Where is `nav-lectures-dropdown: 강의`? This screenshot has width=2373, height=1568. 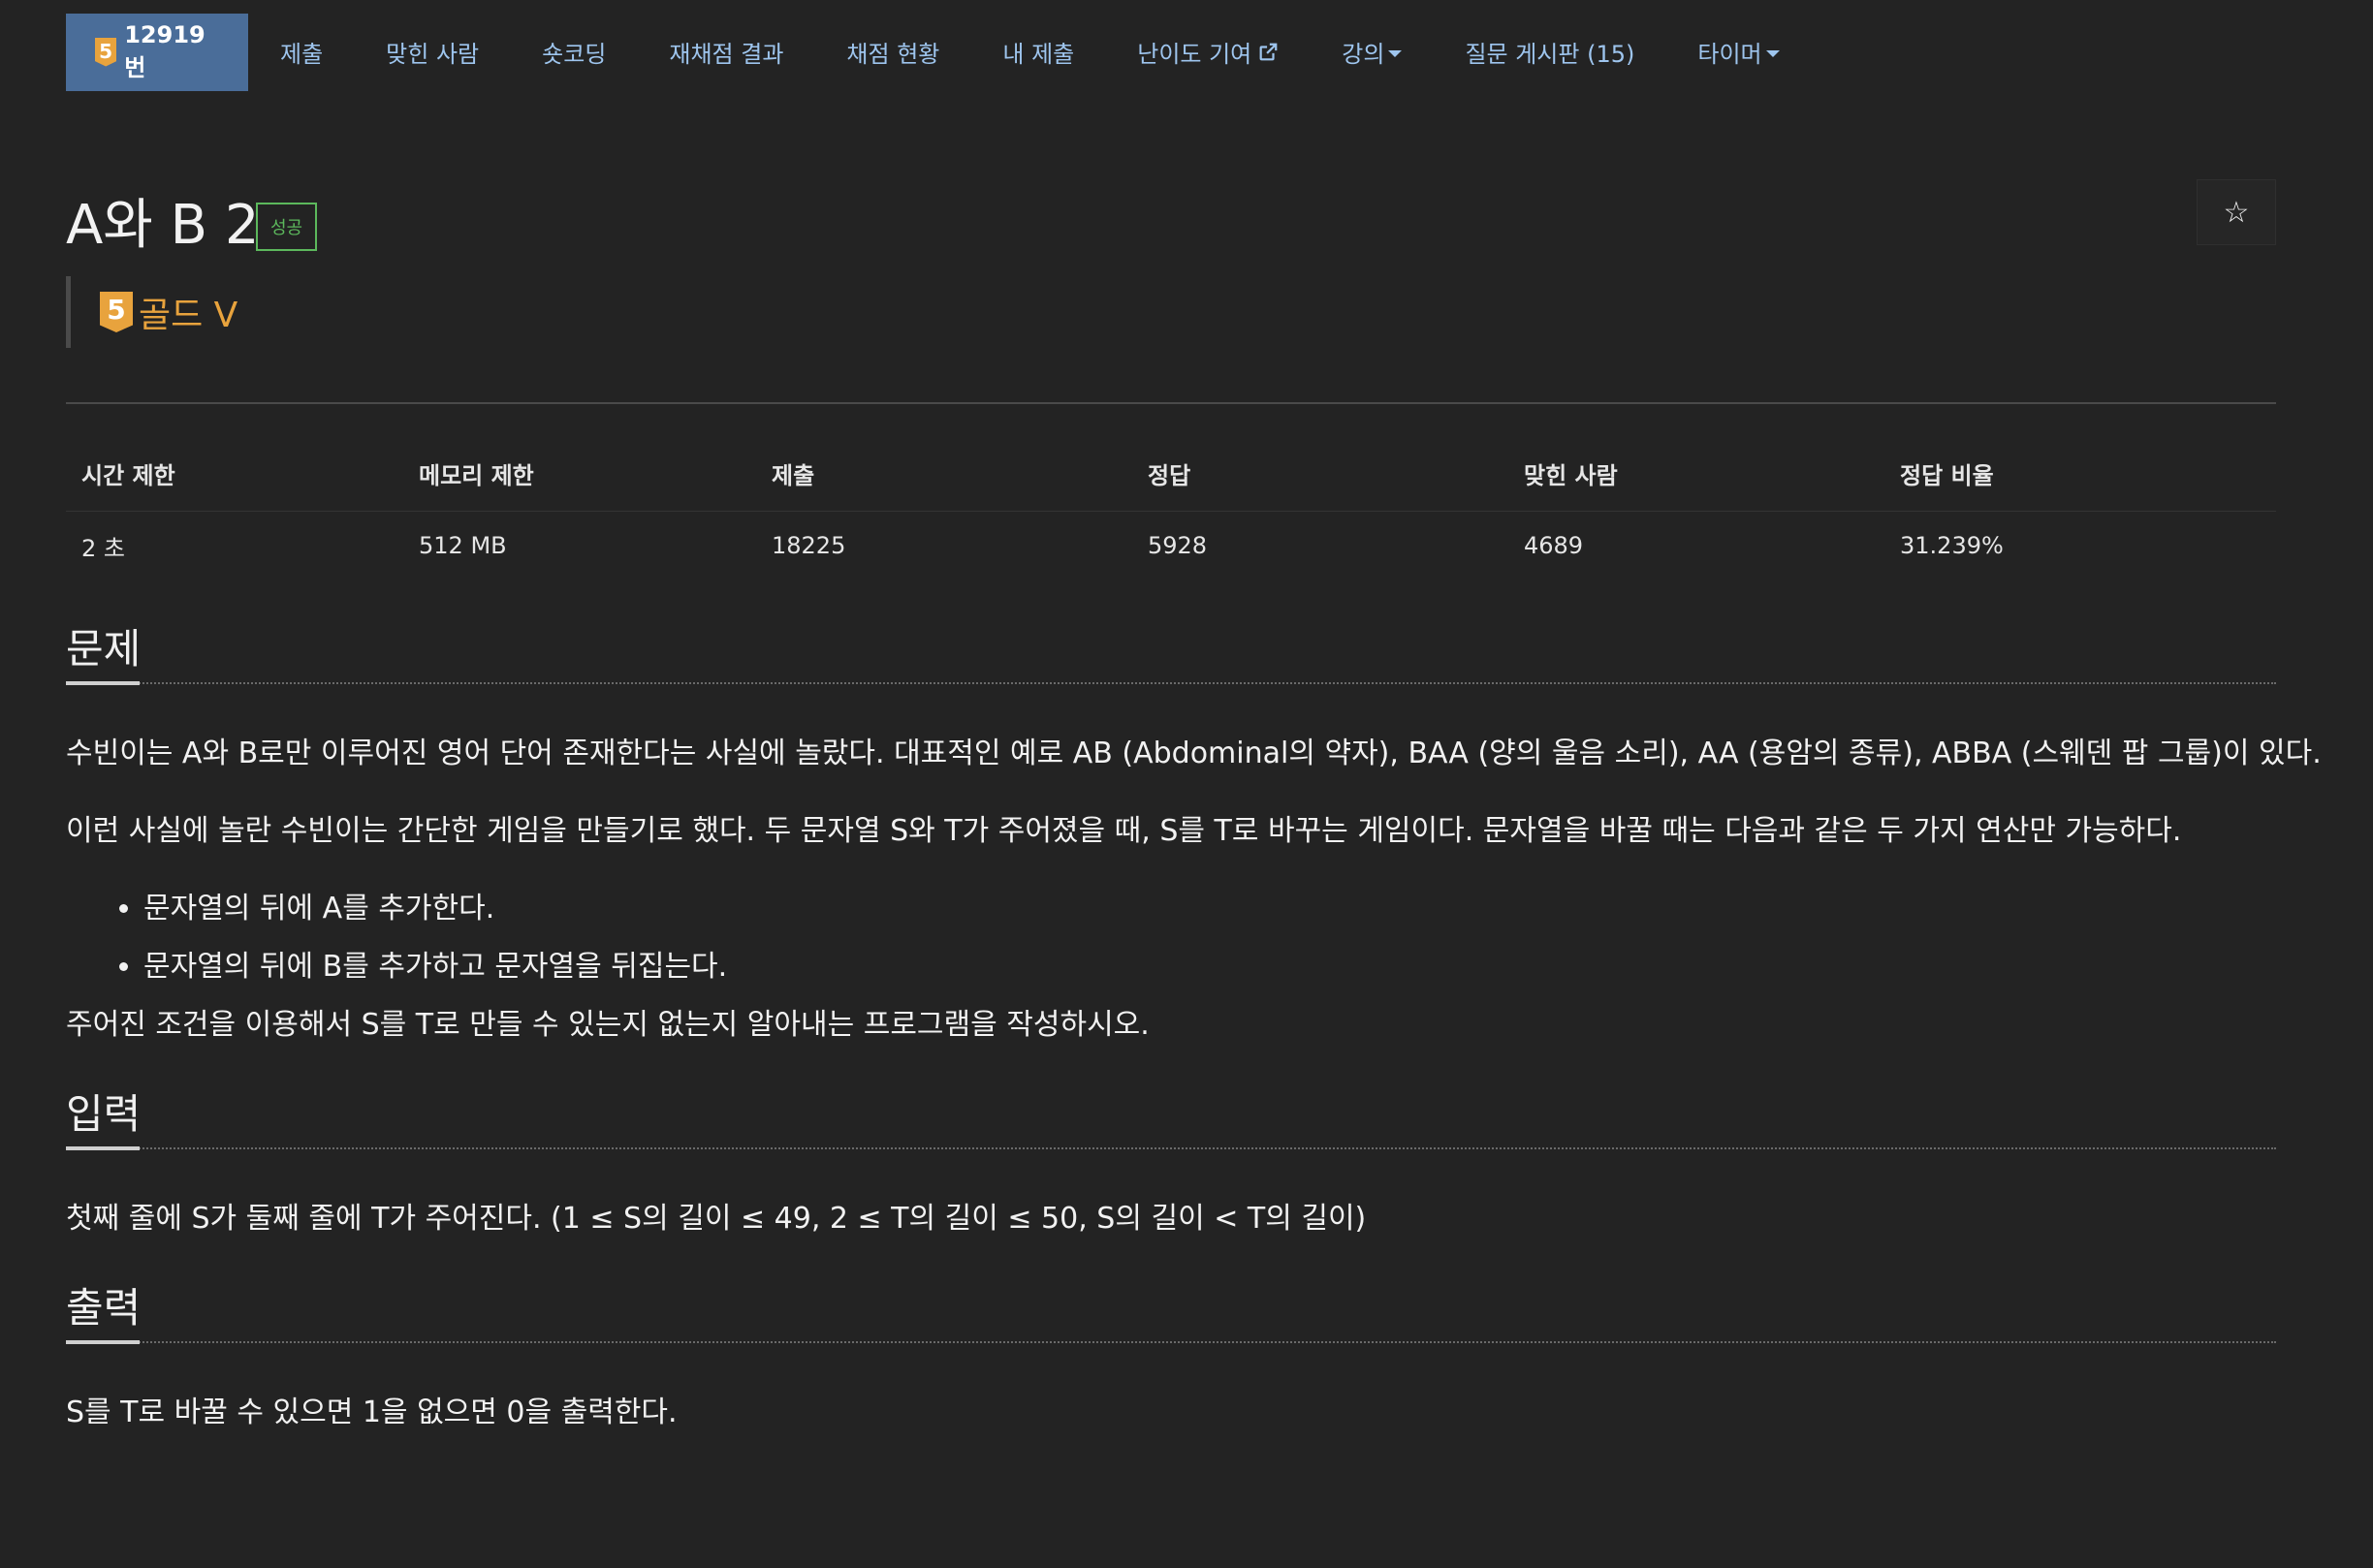 nav-lectures-dropdown: 강의 is located at coordinates (1372, 52).